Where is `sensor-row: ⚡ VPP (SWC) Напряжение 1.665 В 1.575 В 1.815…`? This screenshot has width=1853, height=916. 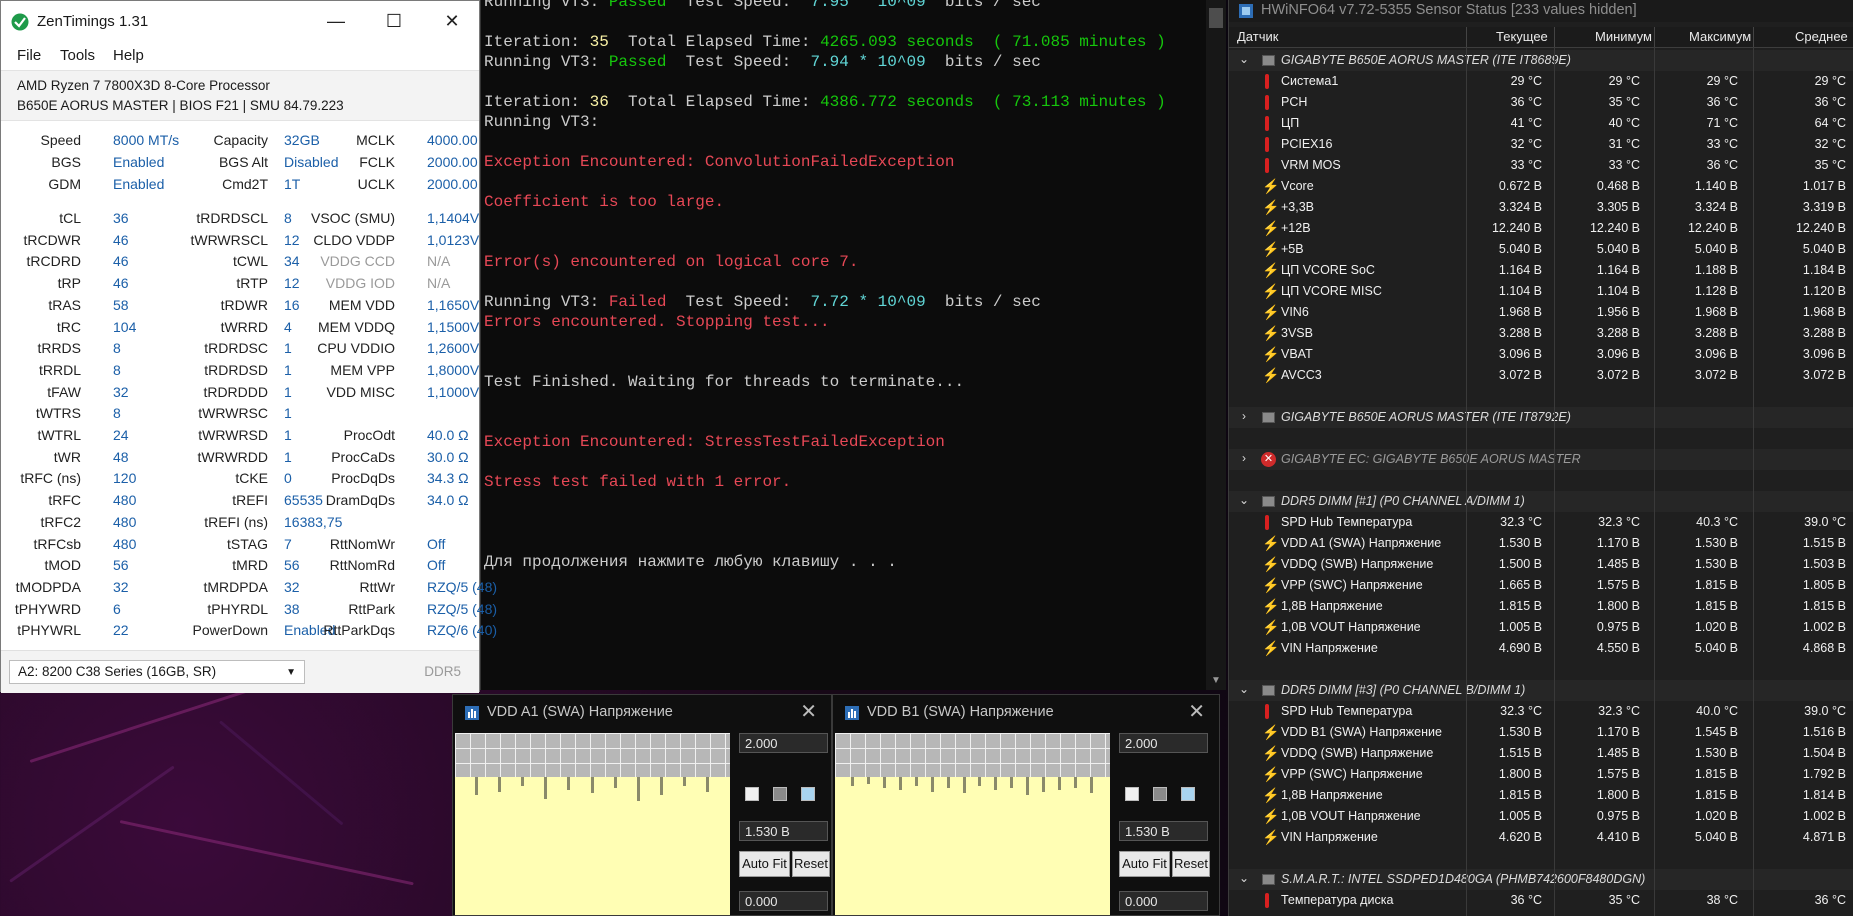 sensor-row: ⚡ VPP (SWC) Напряжение 1.665 В 1.575 В 1.815… is located at coordinates (1541, 585).